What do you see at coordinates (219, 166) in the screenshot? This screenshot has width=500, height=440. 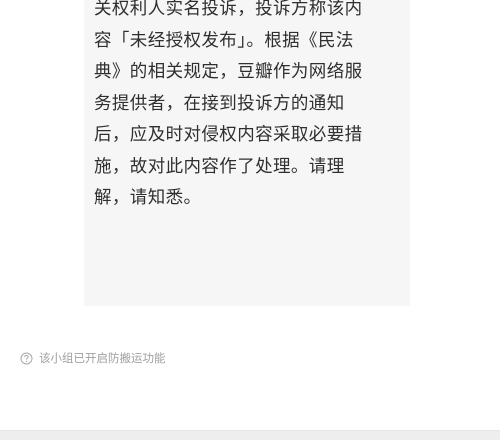 I see `notice-line-6: 施，故对此内容作了处理。请理` at bounding box center [219, 166].